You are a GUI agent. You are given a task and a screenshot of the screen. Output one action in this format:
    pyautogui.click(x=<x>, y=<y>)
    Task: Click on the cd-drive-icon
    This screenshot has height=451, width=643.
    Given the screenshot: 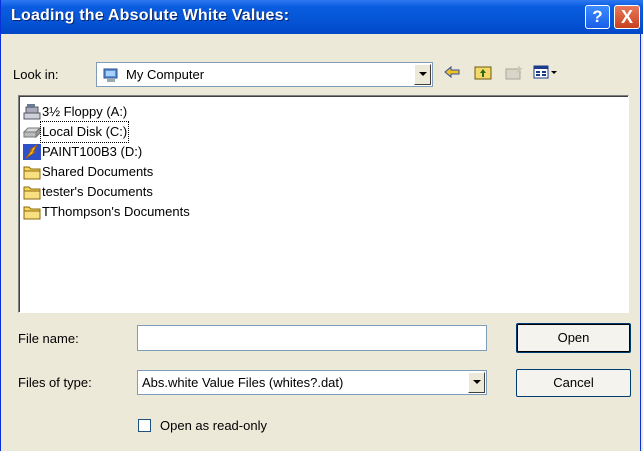 What is the action you would take?
    pyautogui.click(x=32, y=152)
    